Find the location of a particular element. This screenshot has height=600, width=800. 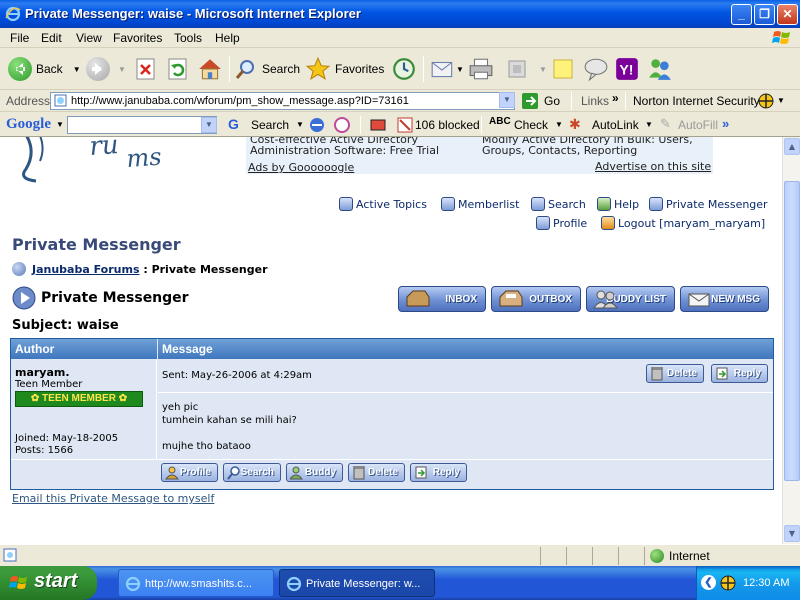

nav-search: Search is located at coordinates (558, 204).